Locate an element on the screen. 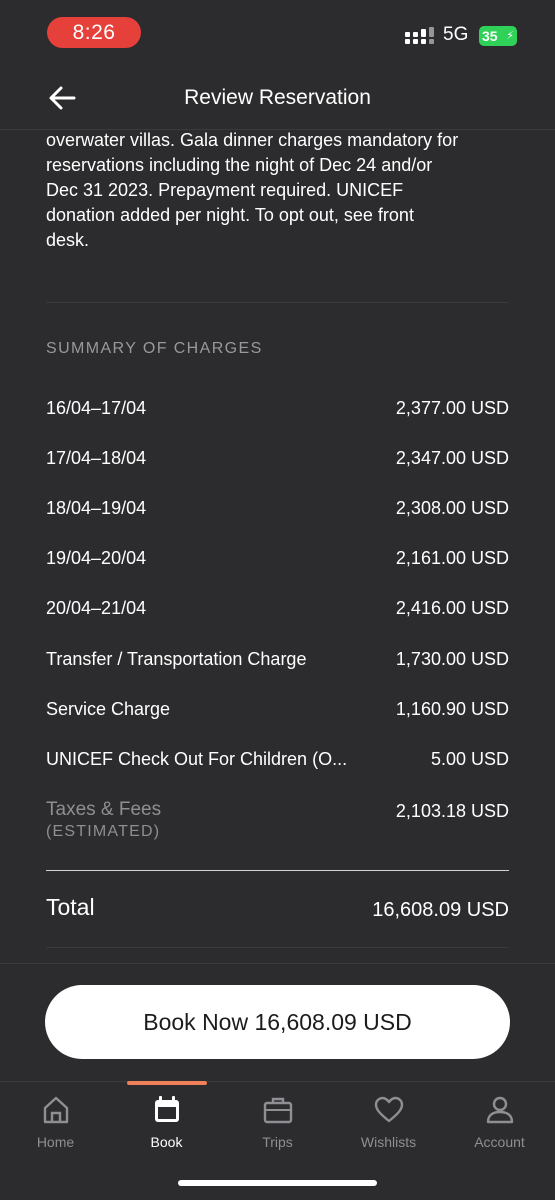 This screenshot has width=555, height=1200. charge-label: 17/04–18/04 is located at coordinates (96, 458).